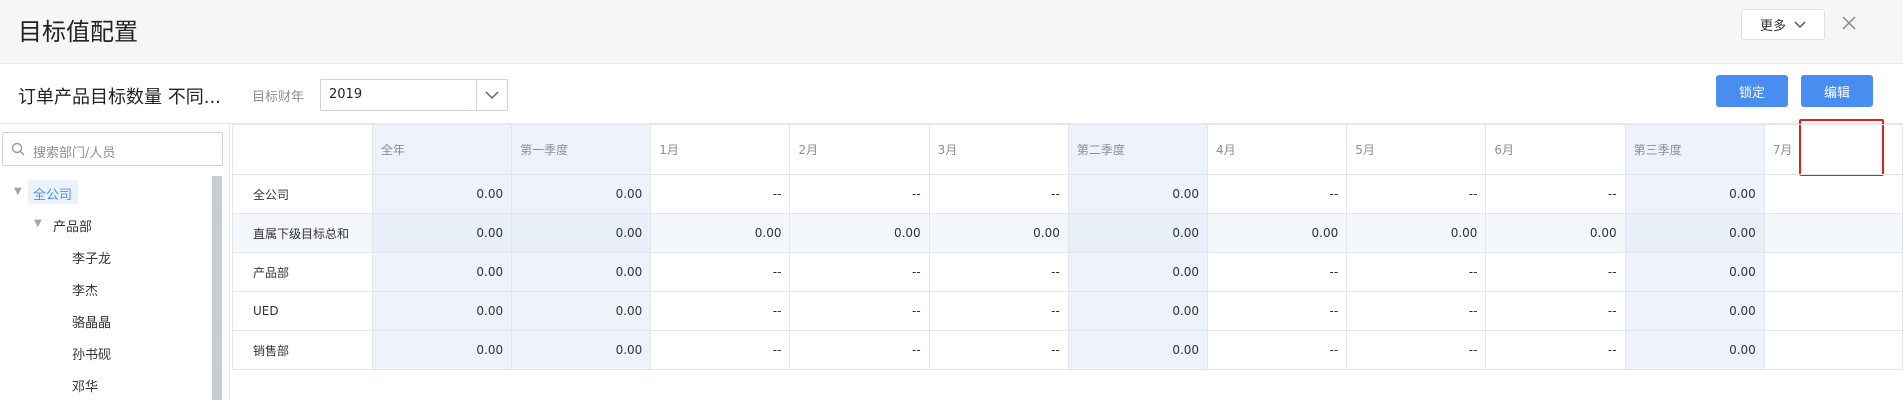 This screenshot has width=1903, height=400. I want to click on column-header: 6月, so click(1555, 149).